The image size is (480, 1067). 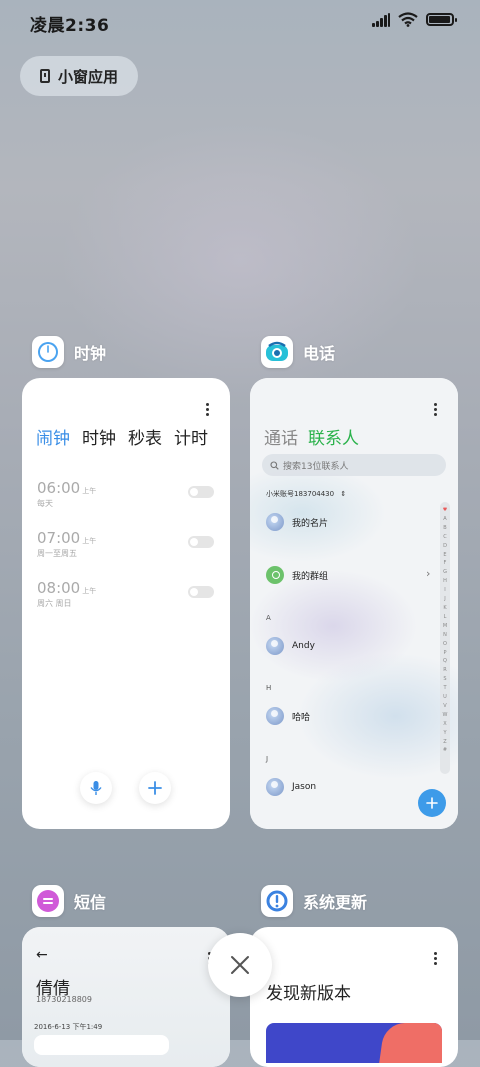 What do you see at coordinates (444, 519) in the screenshot?
I see `index-letter: A` at bounding box center [444, 519].